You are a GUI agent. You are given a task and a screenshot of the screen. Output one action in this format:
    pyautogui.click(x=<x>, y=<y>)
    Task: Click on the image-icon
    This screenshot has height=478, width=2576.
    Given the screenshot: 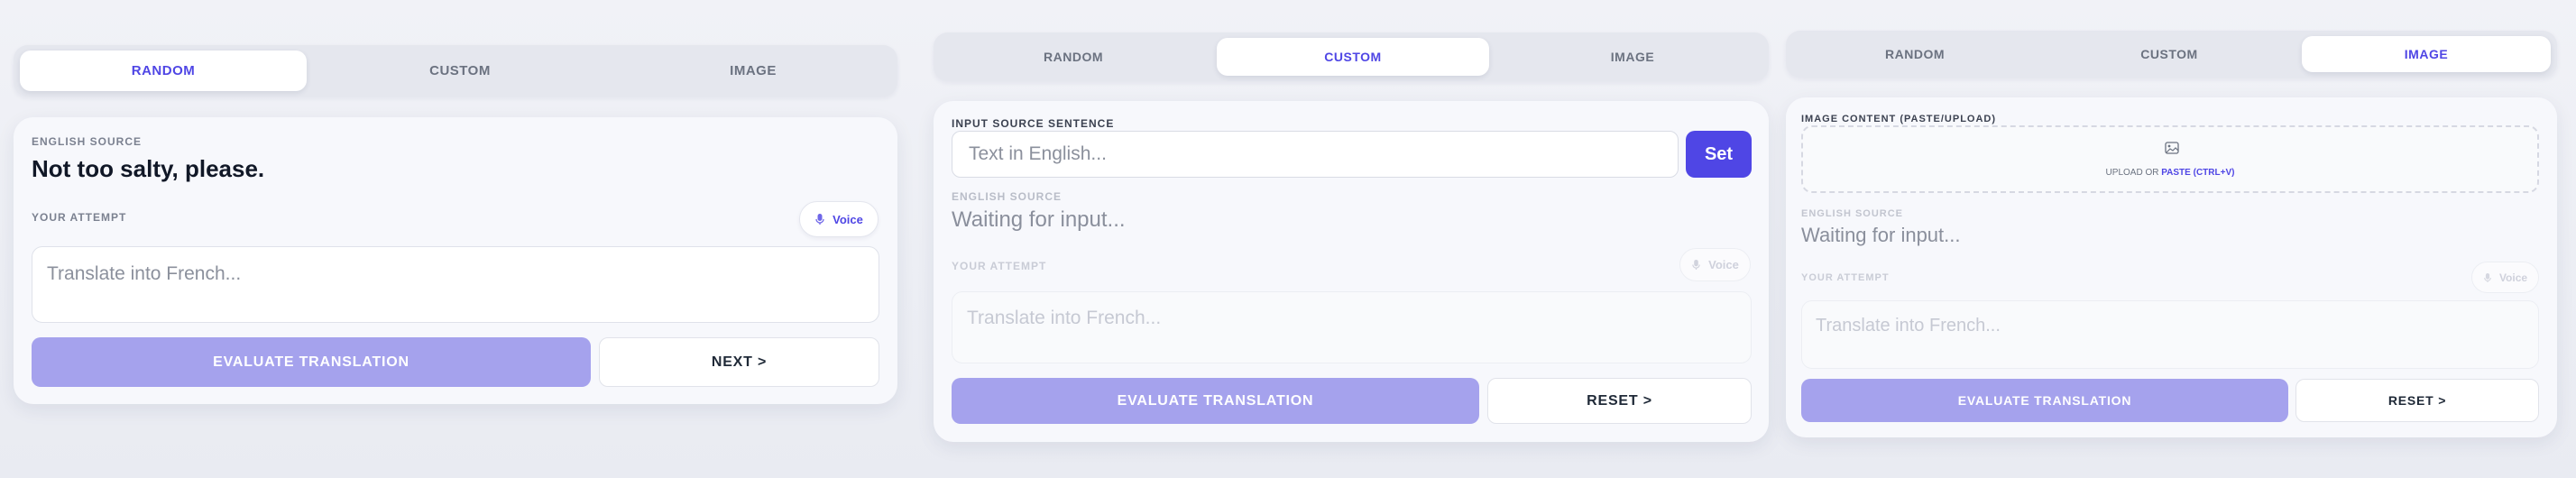 What is the action you would take?
    pyautogui.click(x=2172, y=148)
    